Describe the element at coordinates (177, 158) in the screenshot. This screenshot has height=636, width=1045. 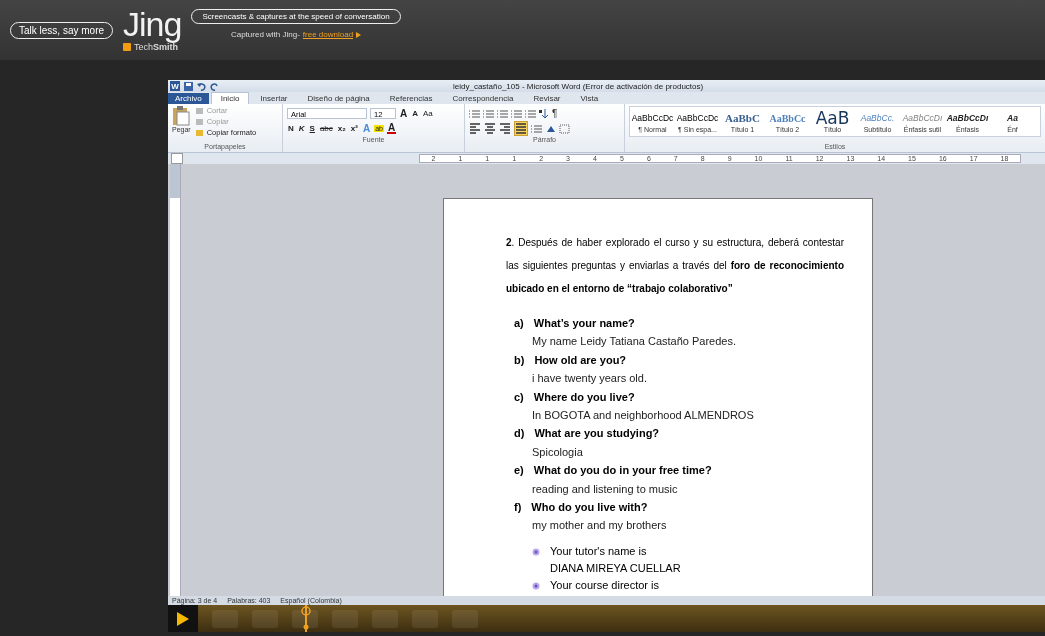
I see `tab-selector` at that location.